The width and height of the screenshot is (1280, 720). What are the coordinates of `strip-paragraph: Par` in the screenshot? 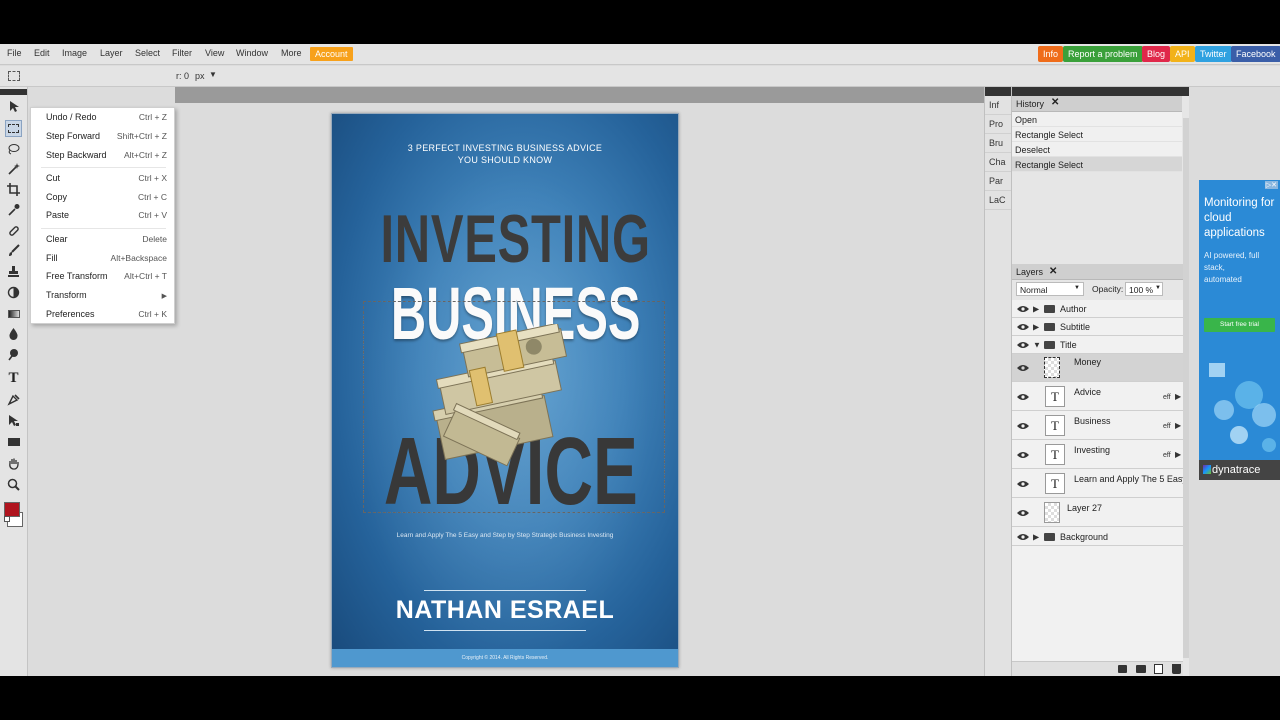 It's located at (998, 181).